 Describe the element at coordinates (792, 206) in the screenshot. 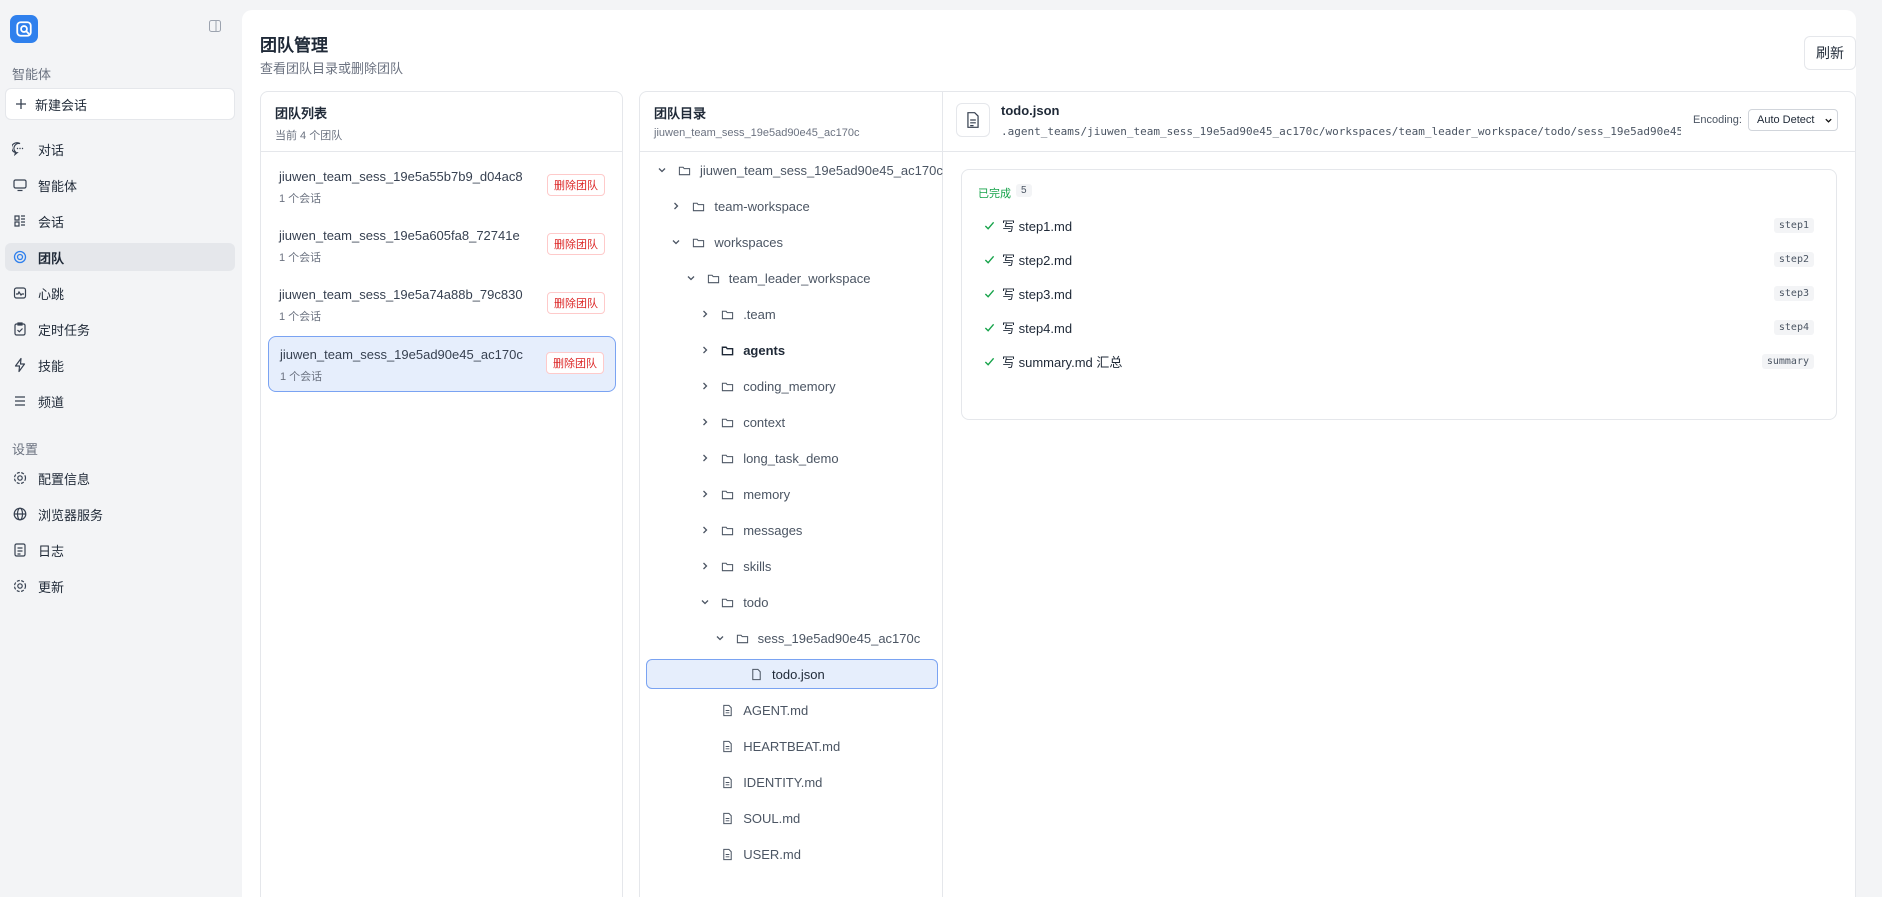

I see `tree-folder: team-workspace` at that location.